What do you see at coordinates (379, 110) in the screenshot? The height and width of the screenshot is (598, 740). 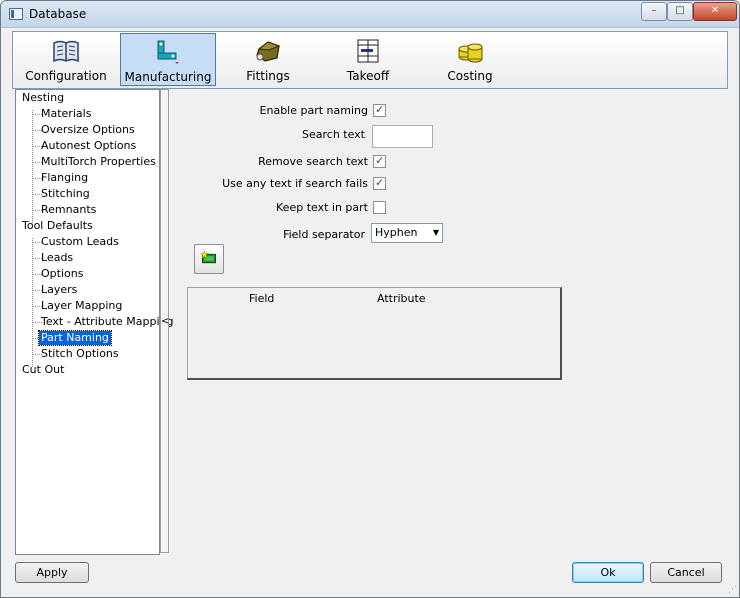 I see `enable-part-naming-checkbox` at bounding box center [379, 110].